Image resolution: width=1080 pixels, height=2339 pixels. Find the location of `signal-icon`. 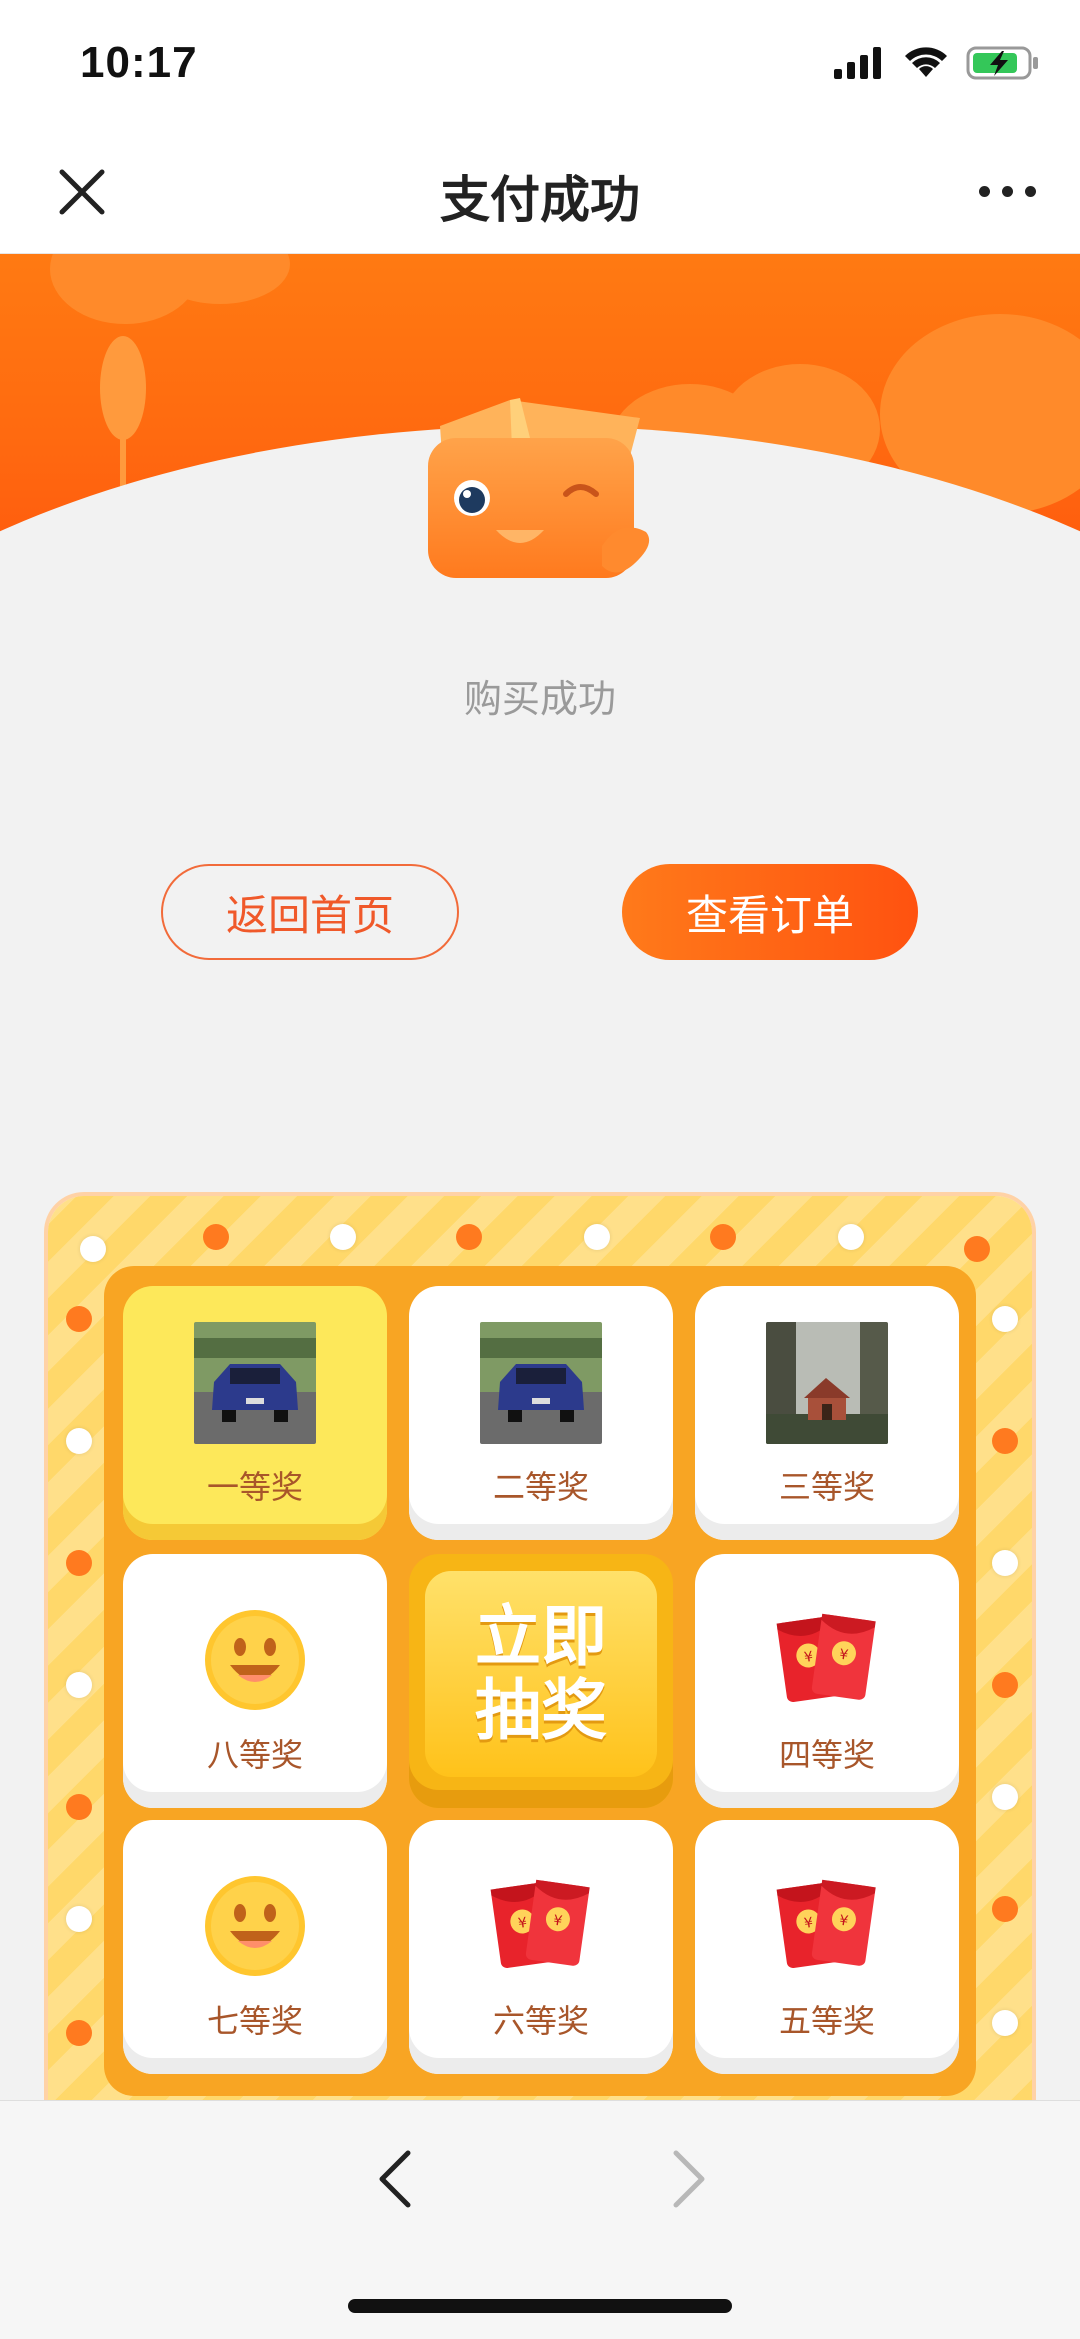

signal-icon is located at coordinates (857, 63).